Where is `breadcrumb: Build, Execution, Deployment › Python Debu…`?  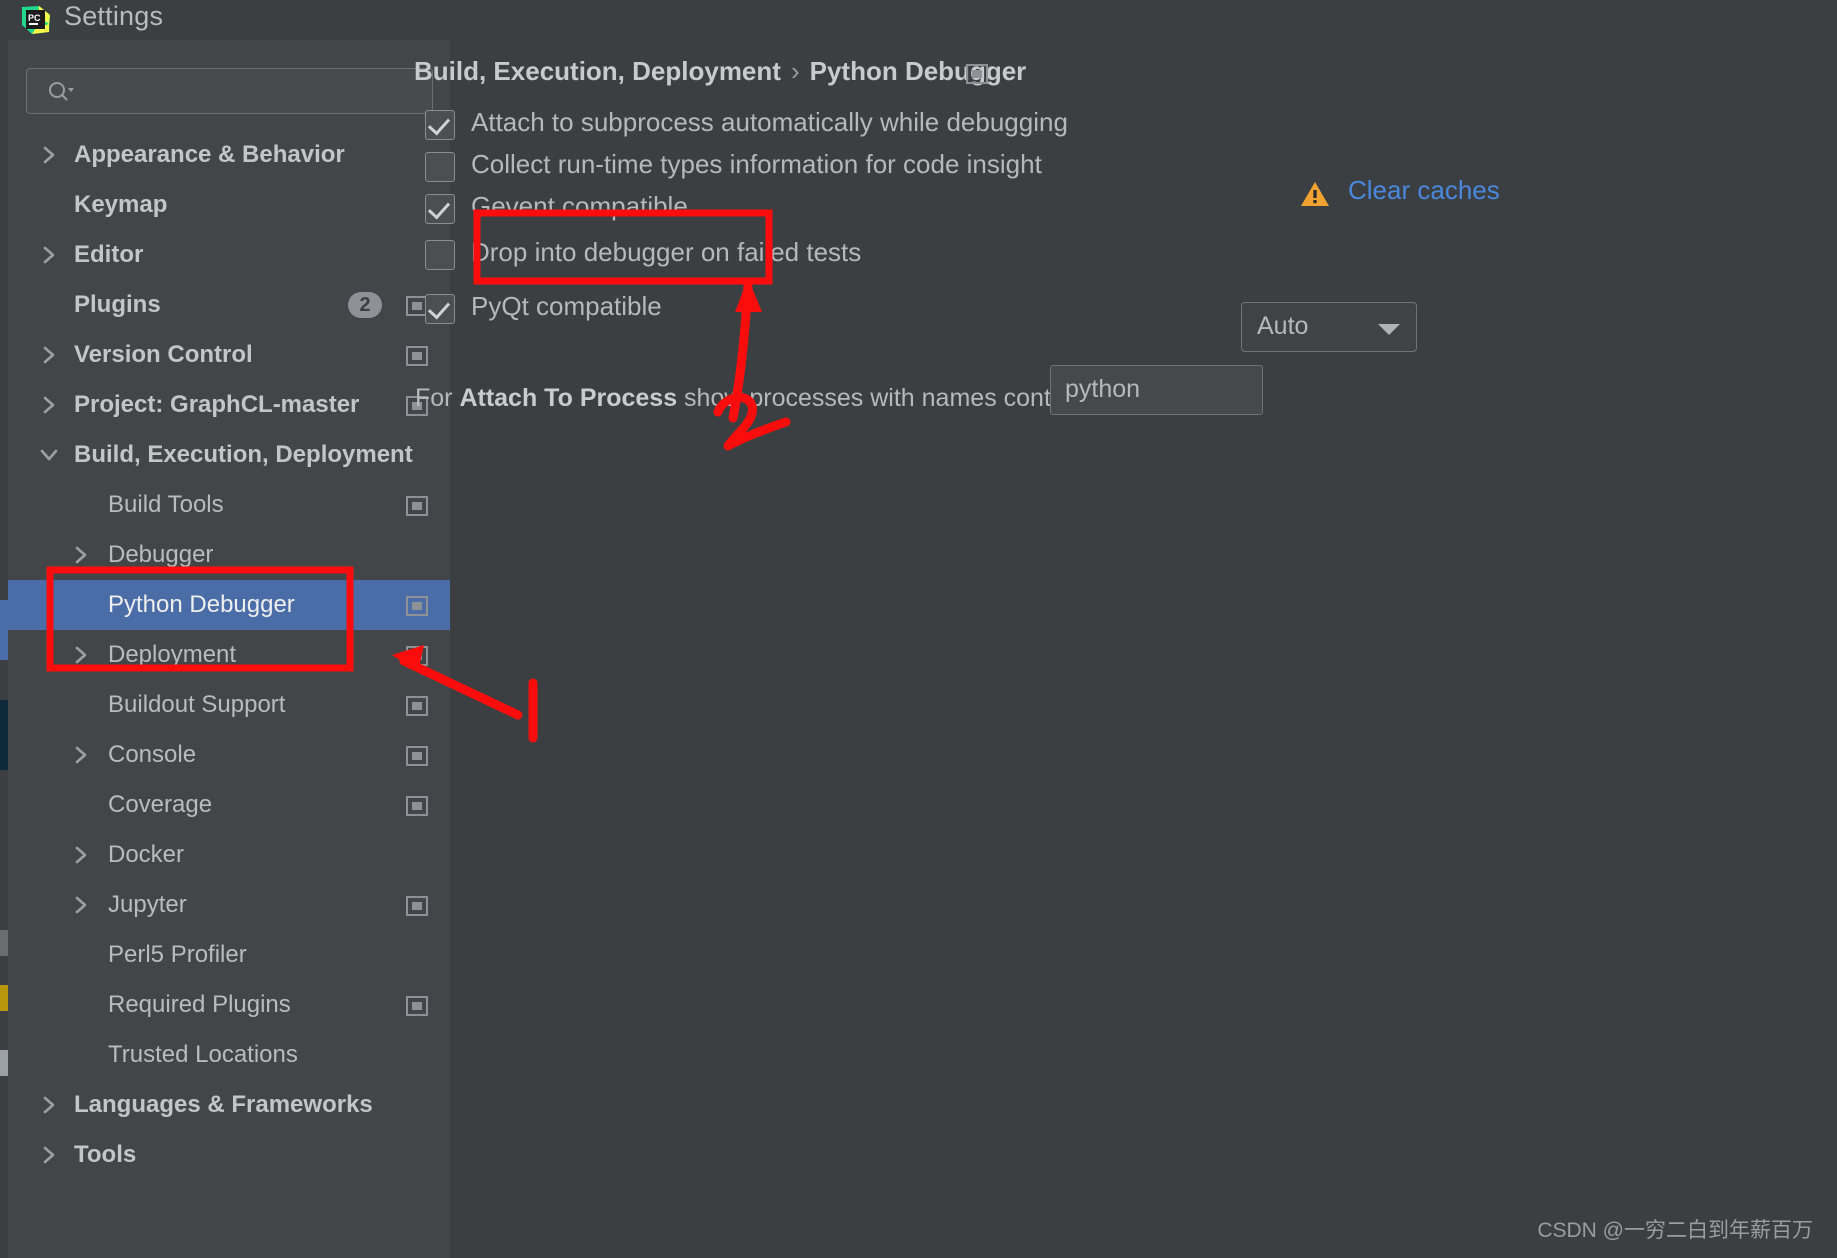
breadcrumb: Build, Execution, Deployment › Python Debu… is located at coordinates (720, 71).